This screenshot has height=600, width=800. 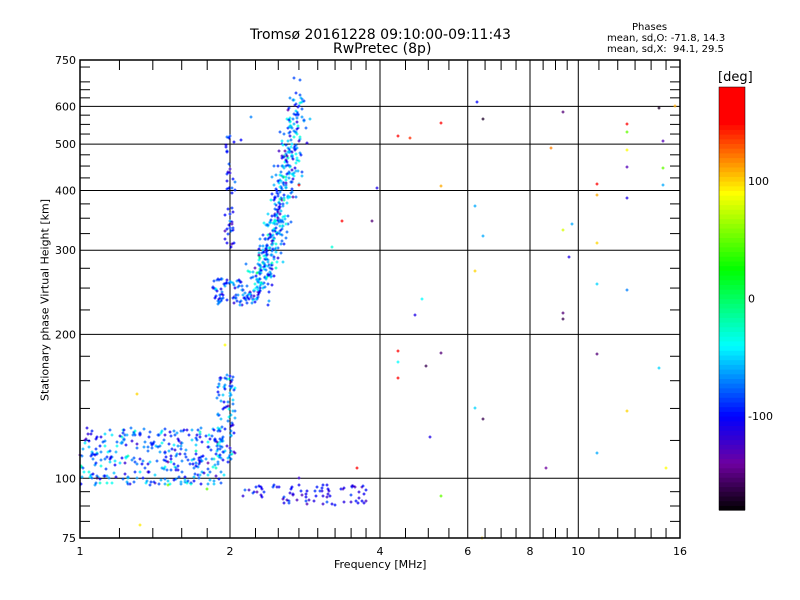 What do you see at coordinates (80, 551) in the screenshot?
I see `x-tick-label: 1` at bounding box center [80, 551].